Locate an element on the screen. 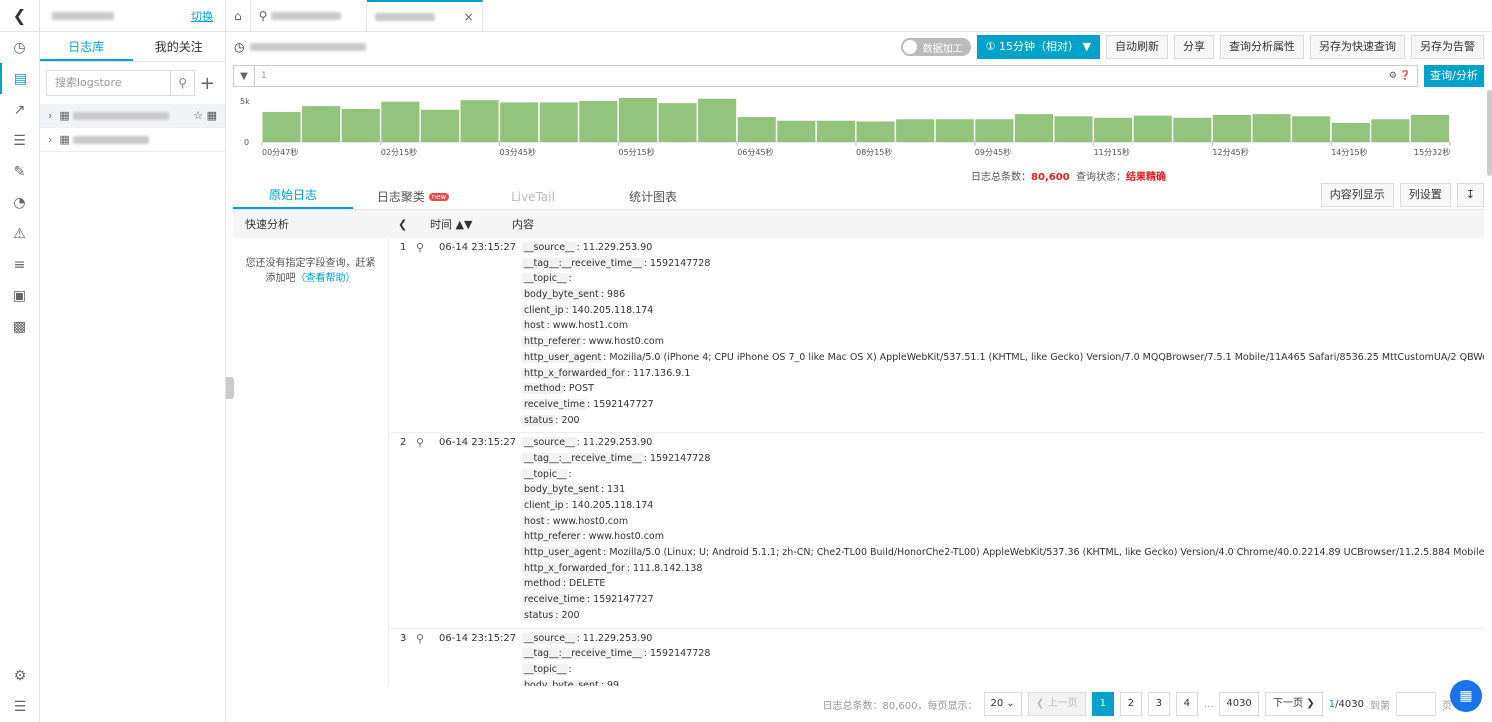  search-icon: ⚲ is located at coordinates (182, 83).